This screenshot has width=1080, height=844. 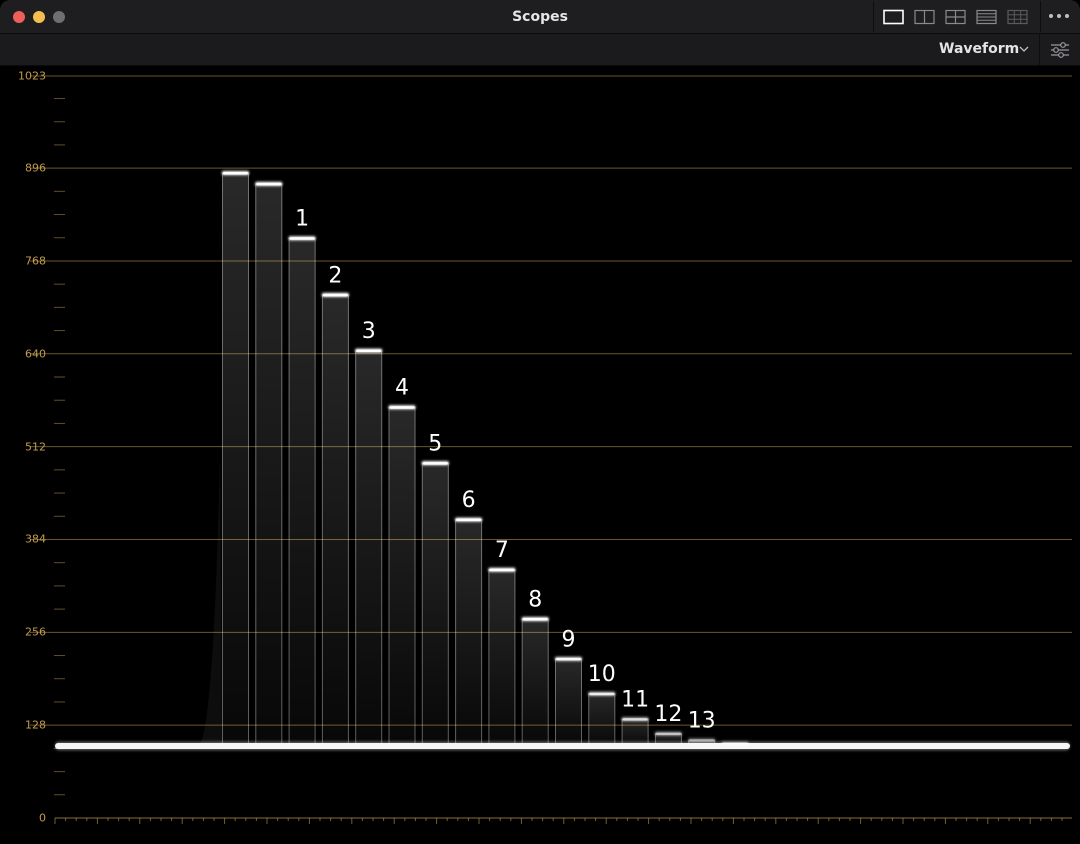 I want to click on stacked-view-icon, so click(x=987, y=17).